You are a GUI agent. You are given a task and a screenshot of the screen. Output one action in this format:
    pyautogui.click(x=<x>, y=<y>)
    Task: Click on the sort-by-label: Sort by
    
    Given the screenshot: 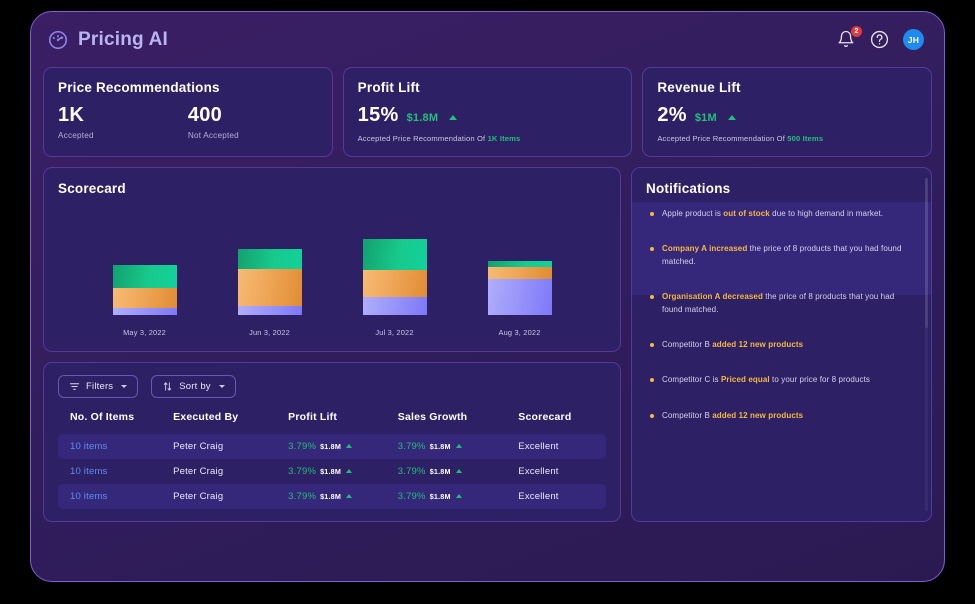 What is the action you would take?
    pyautogui.click(x=195, y=386)
    